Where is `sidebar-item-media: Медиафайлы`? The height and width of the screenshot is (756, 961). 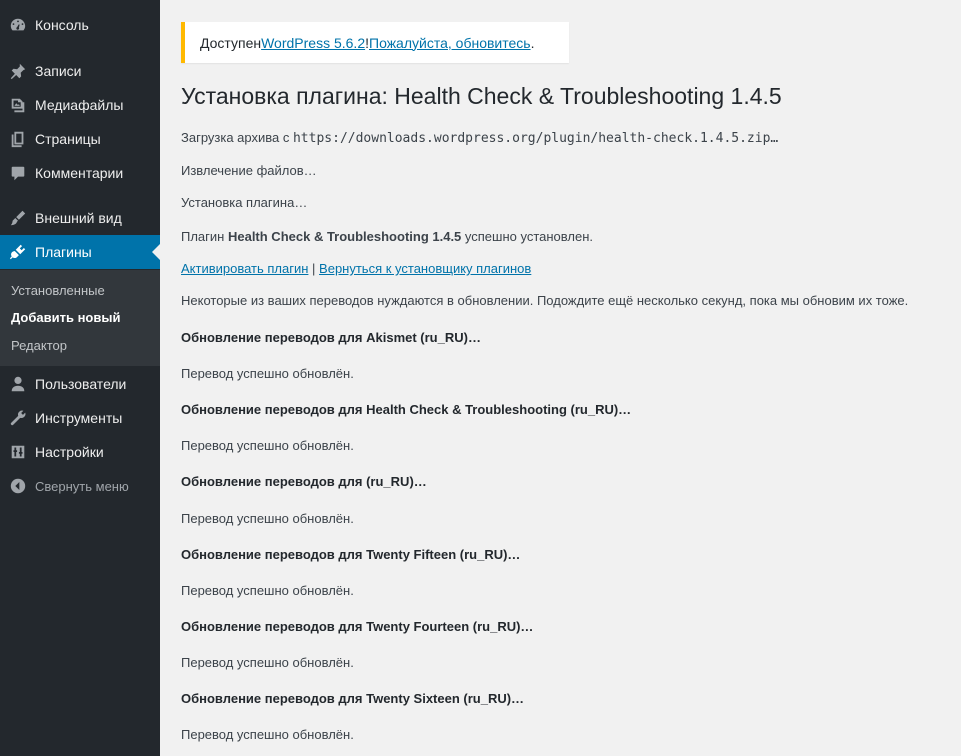
sidebar-item-media: Медиафайлы is located at coordinates (80, 105).